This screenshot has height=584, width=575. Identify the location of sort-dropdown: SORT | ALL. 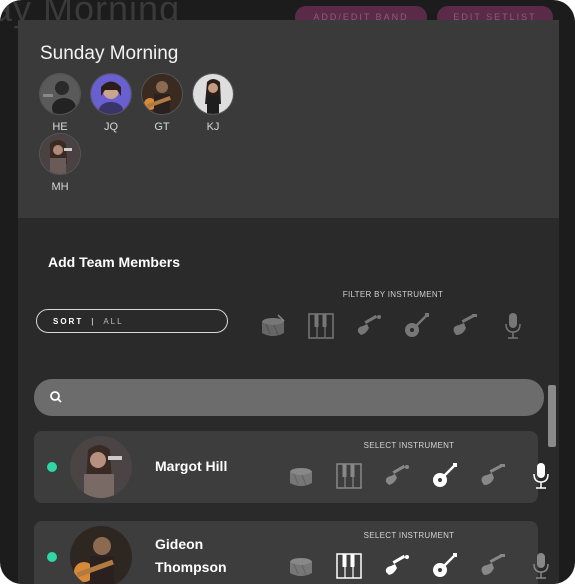
(132, 321).